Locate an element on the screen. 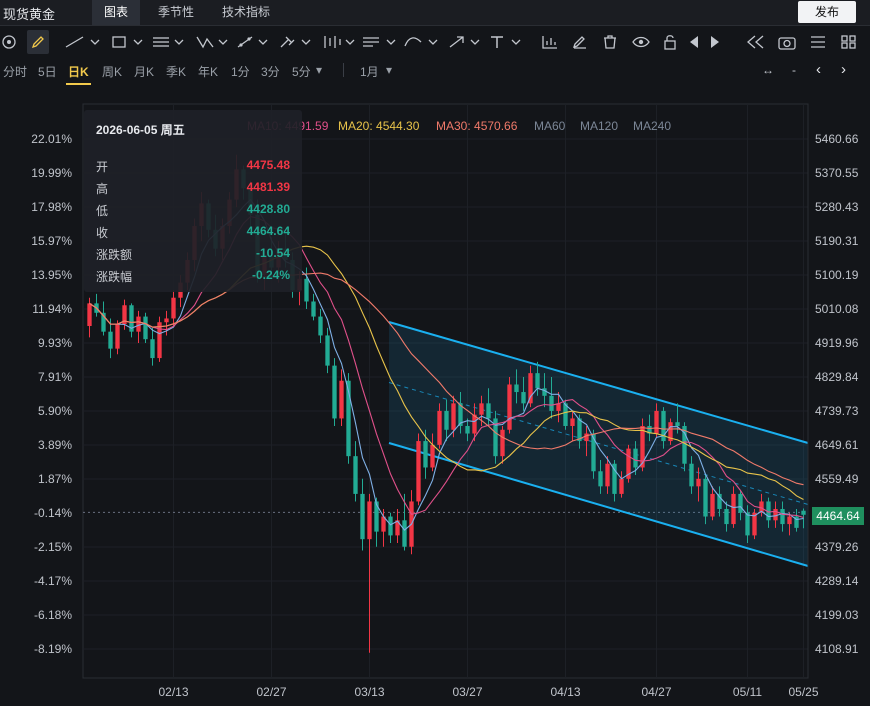 This screenshot has height=706, width=870. x-tick-label: 05/11 is located at coordinates (747, 692).